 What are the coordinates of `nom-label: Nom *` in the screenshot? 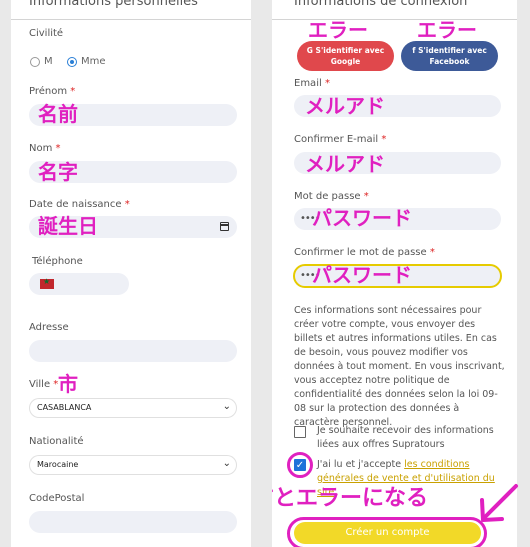 It's located at (45, 148).